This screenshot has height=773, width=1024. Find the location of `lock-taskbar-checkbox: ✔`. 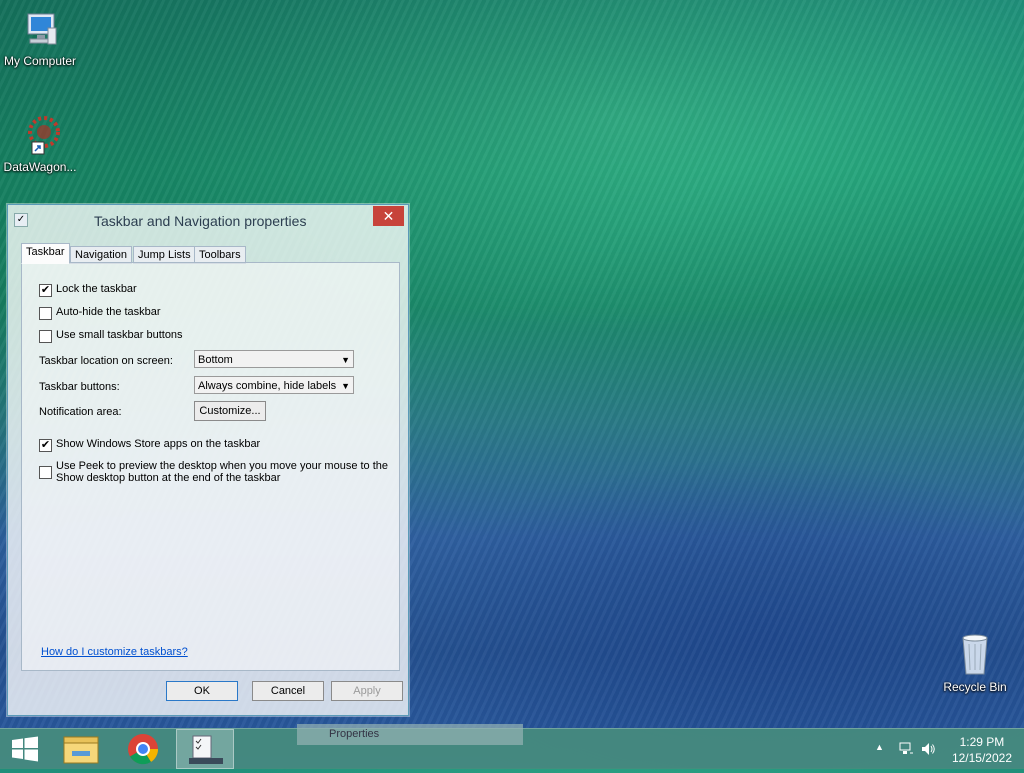

lock-taskbar-checkbox: ✔ is located at coordinates (45, 290).